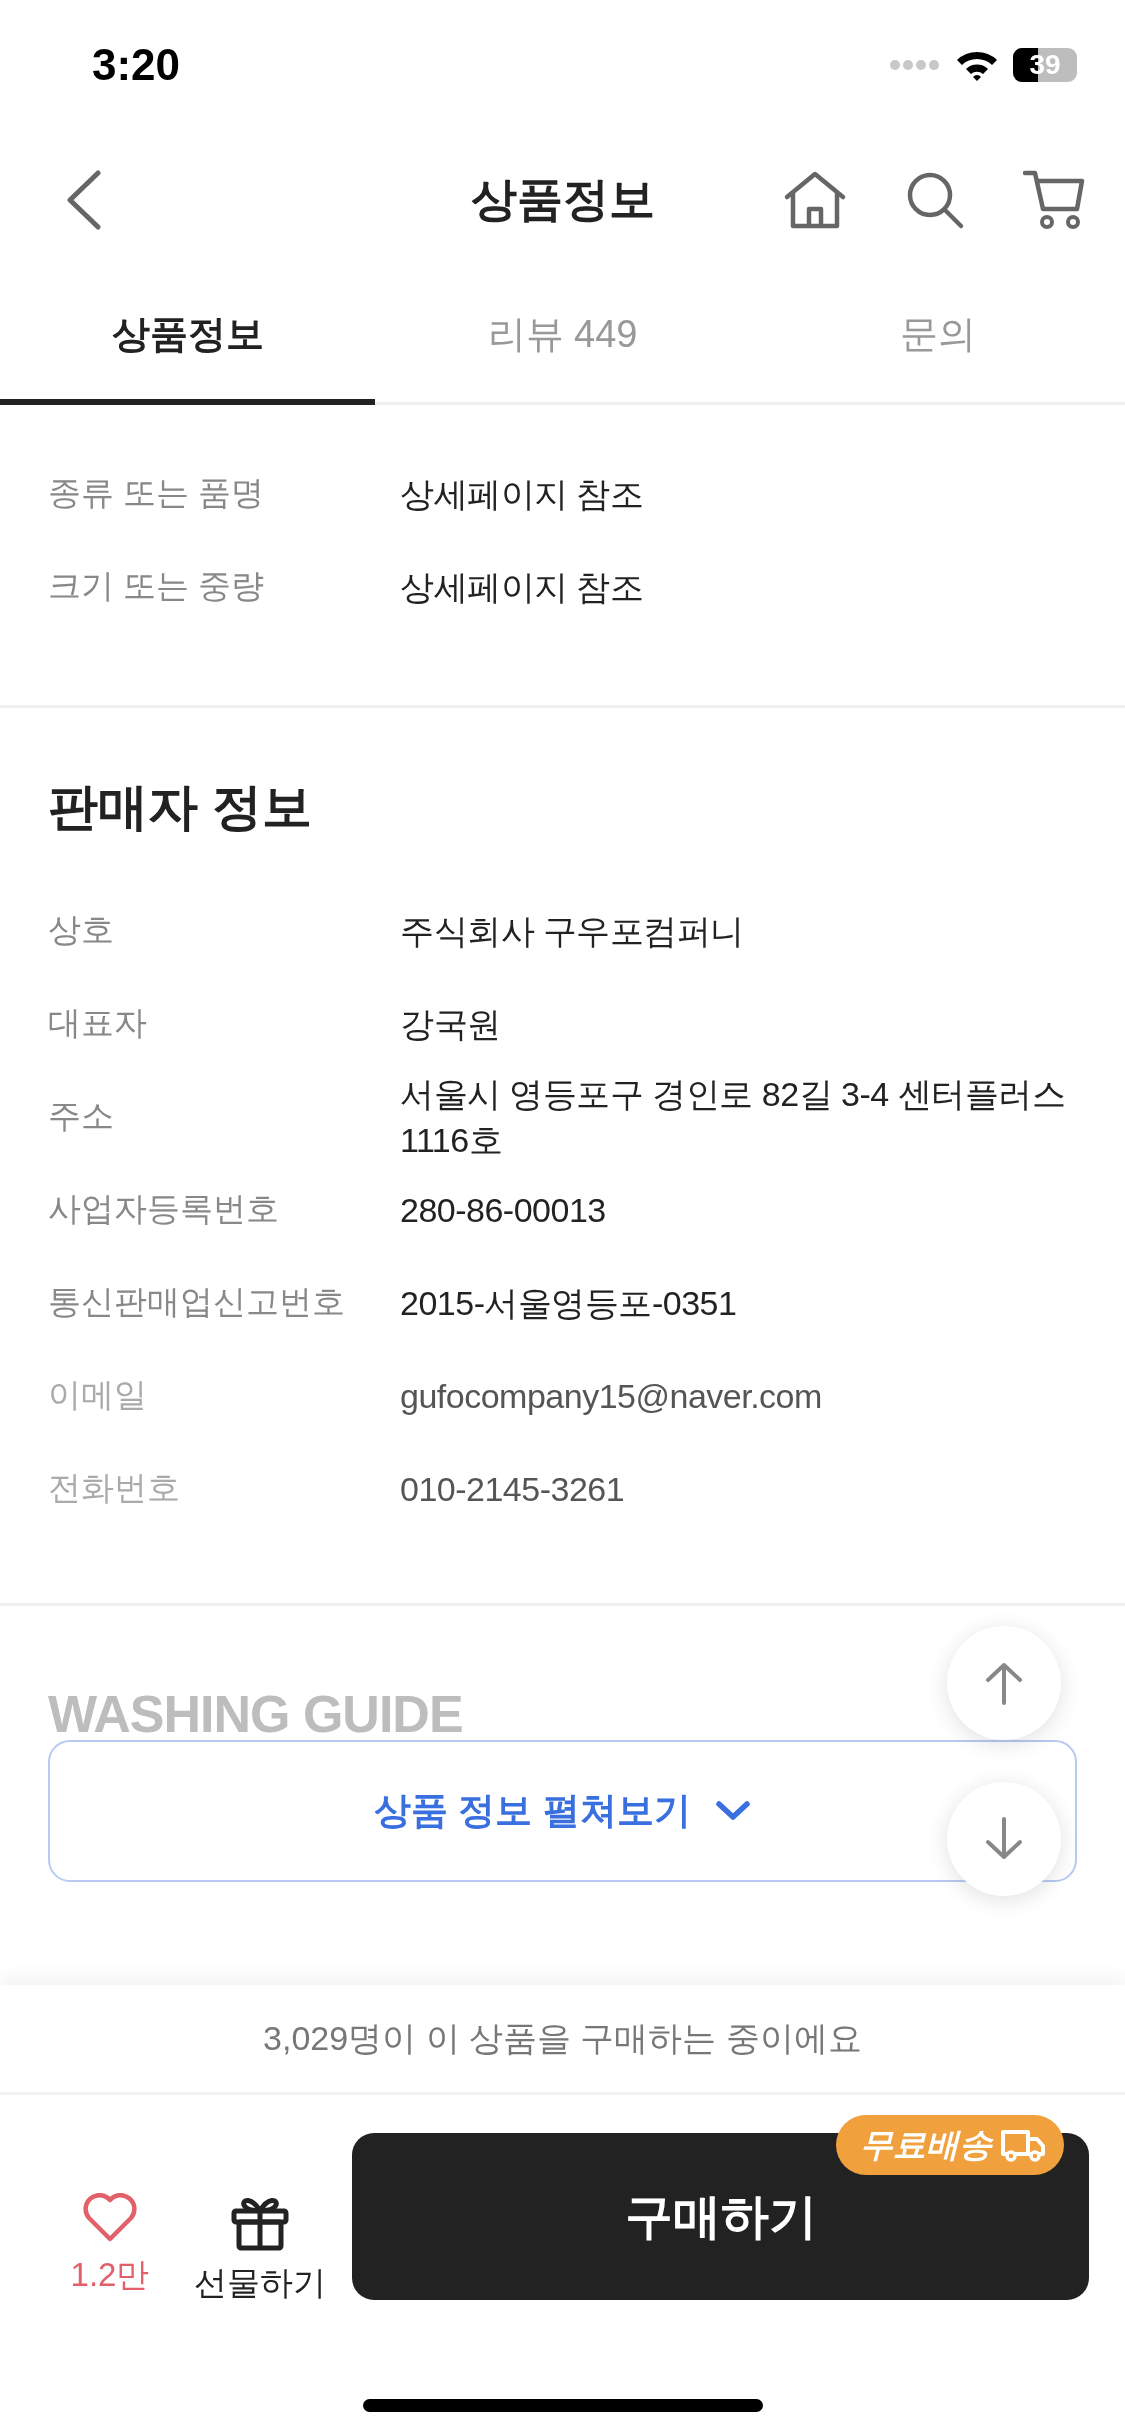  I want to click on info-value: 주식회사 구우포컴퍼니, so click(572, 931).